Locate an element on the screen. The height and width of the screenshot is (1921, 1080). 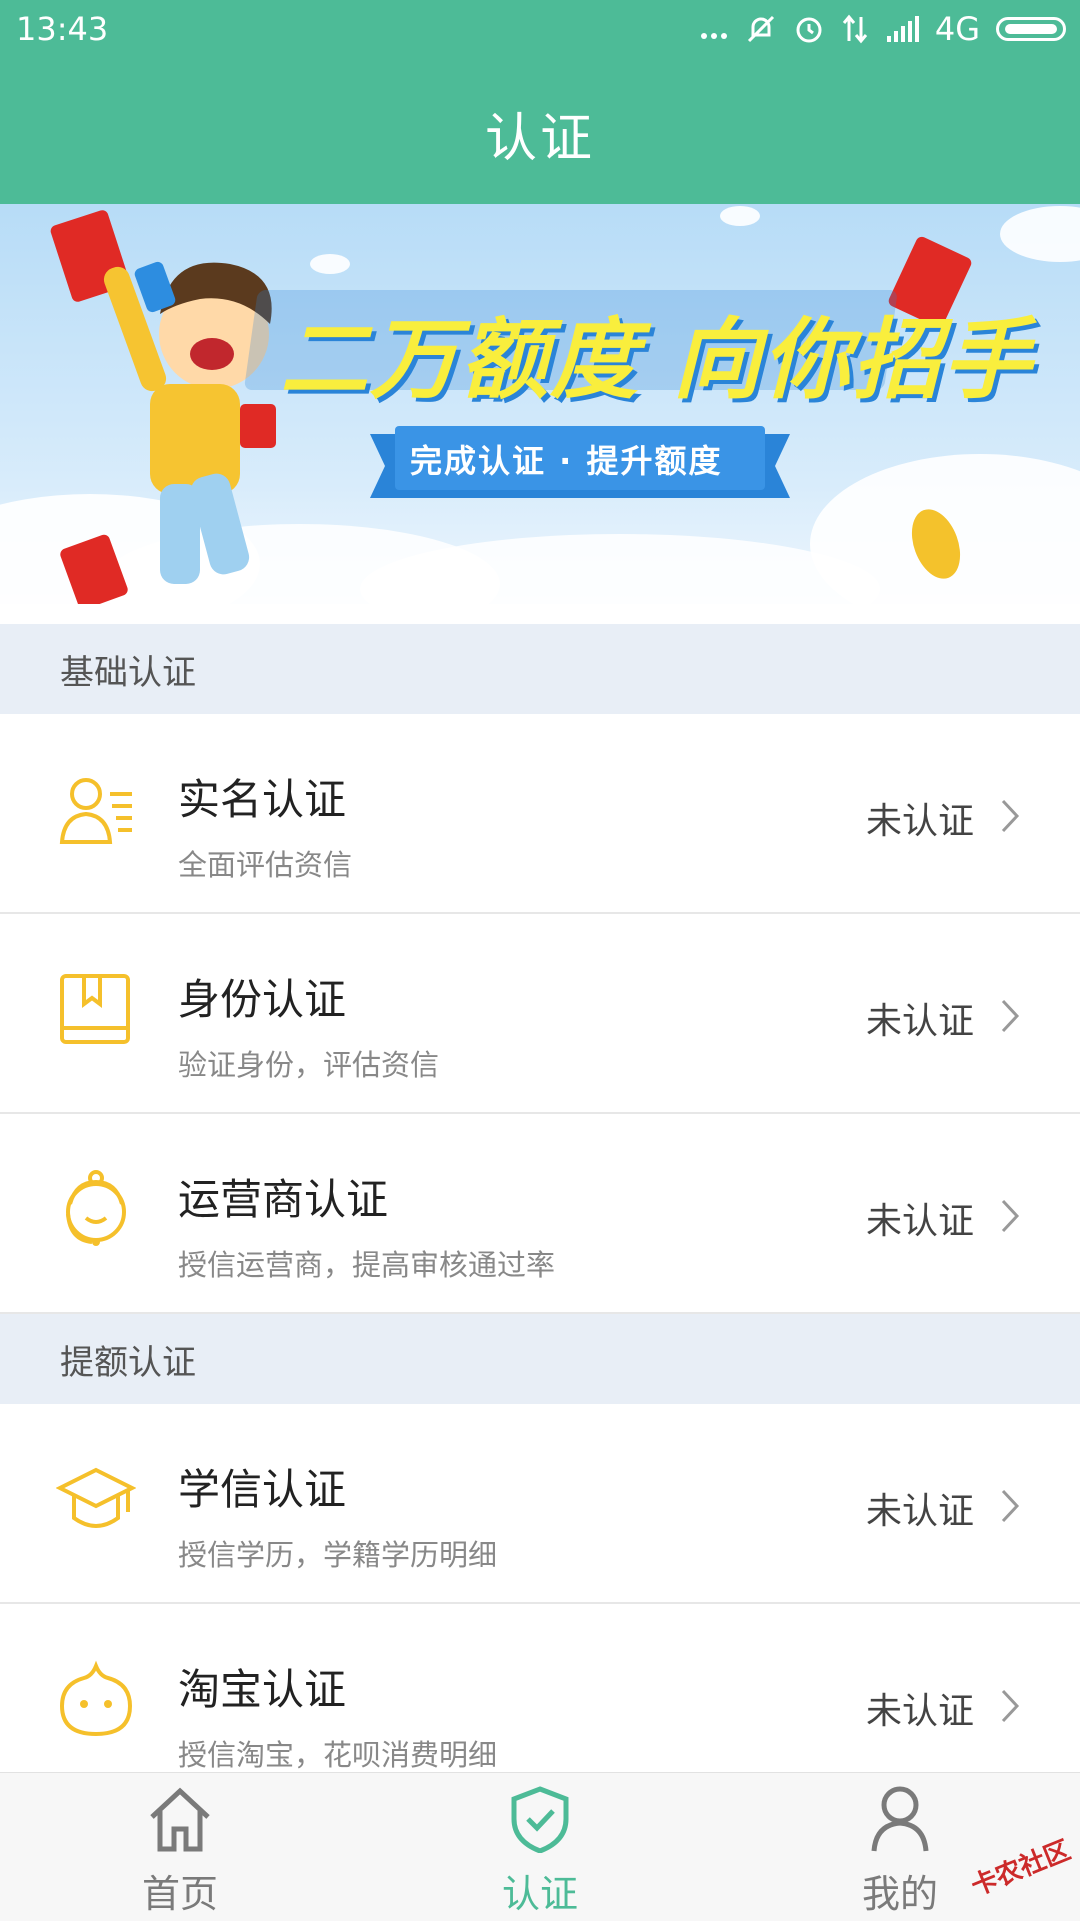
verify-item-subtitle: 验证身份，评估资信 is located at coordinates (309, 1065).